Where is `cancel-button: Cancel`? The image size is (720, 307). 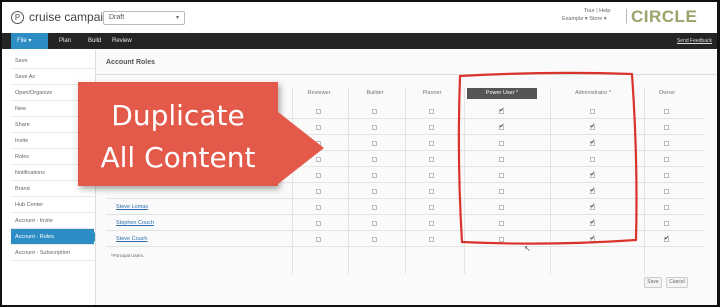
cancel-button: Cancel is located at coordinates (677, 282).